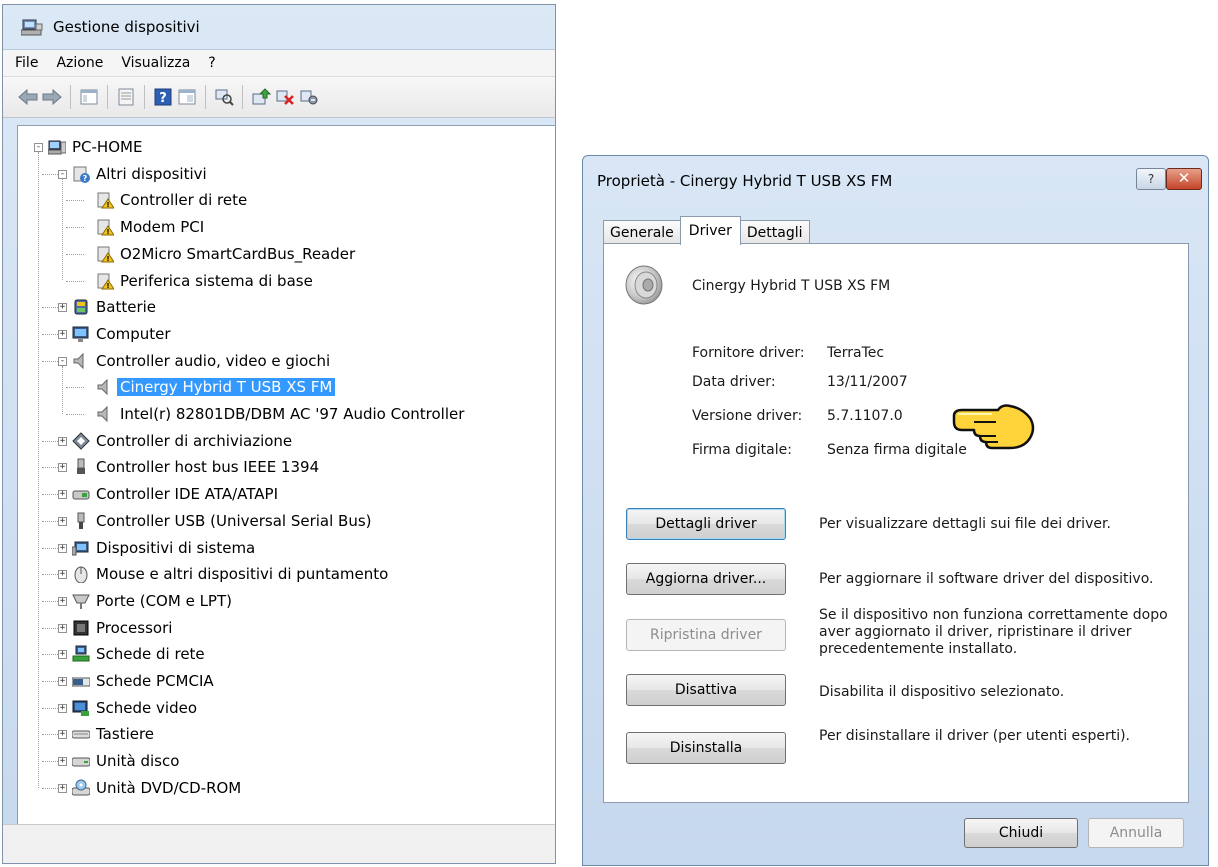 The height and width of the screenshot is (867, 1218). I want to click on tab-generale: Generale, so click(642, 232).